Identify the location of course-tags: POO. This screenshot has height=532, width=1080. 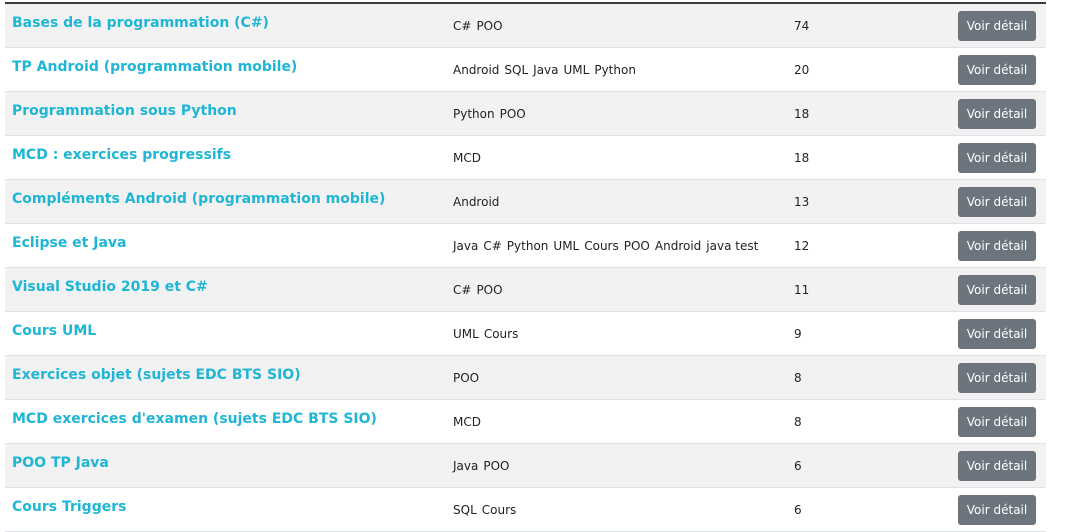
(468, 378).